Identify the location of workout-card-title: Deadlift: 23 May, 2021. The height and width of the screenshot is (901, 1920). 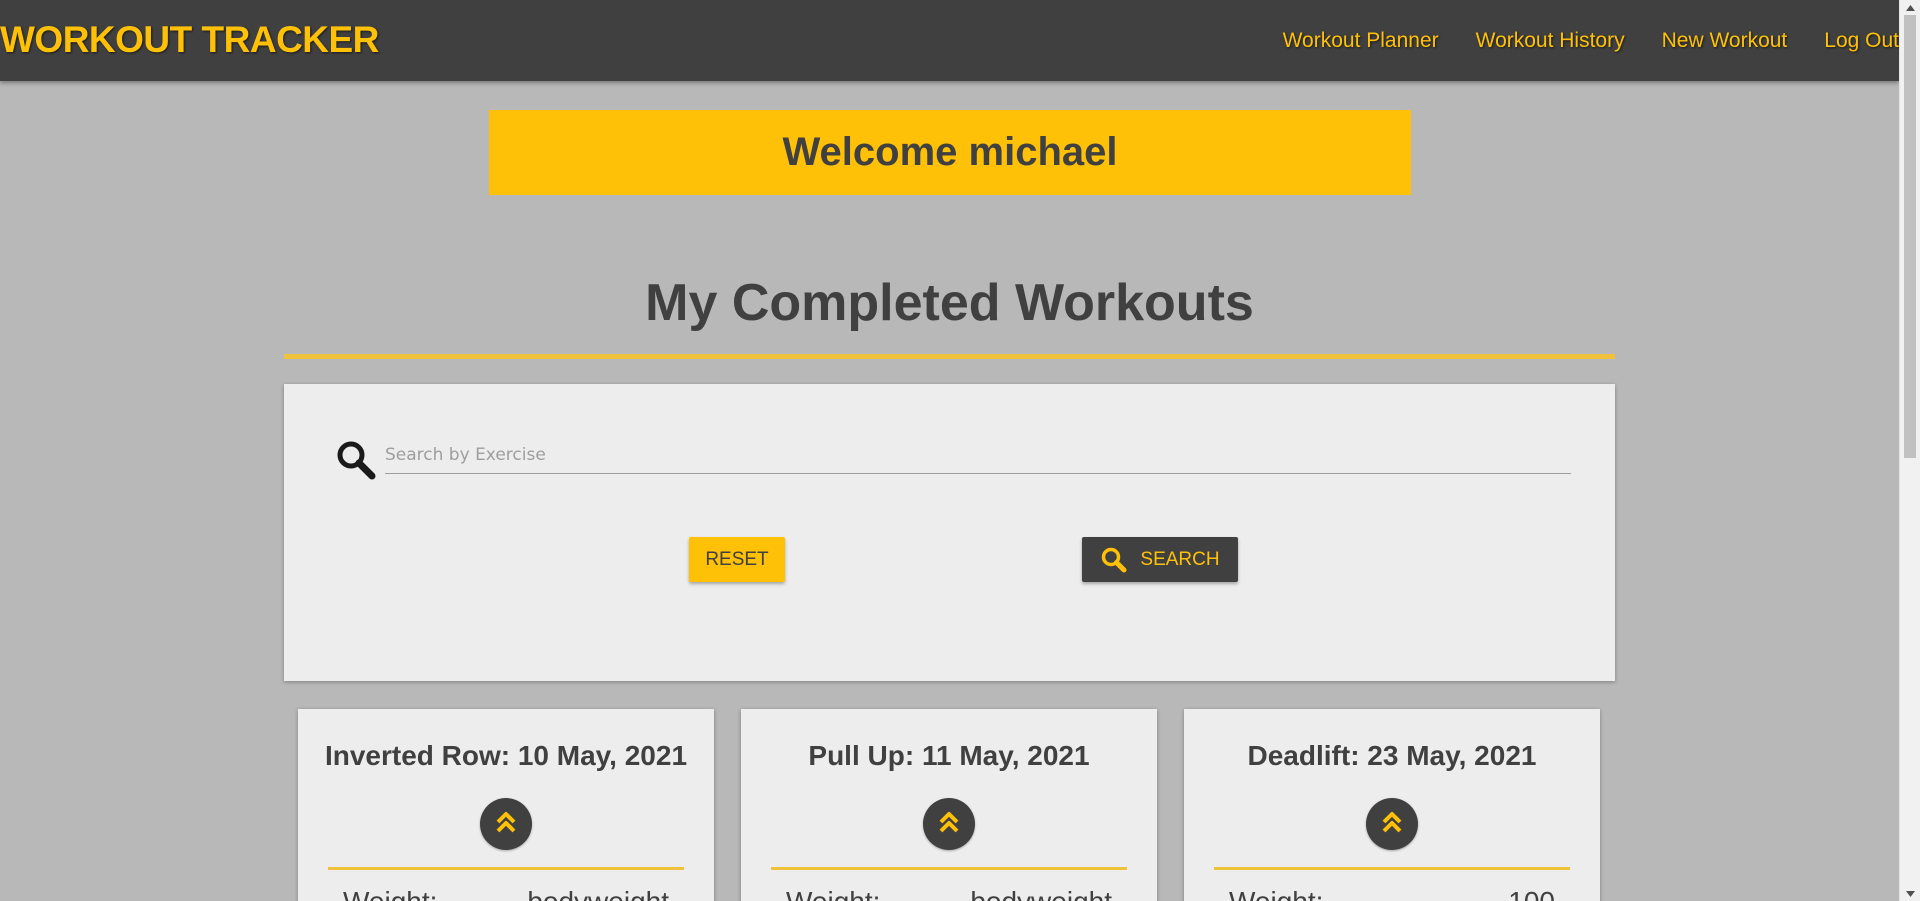
(1392, 755).